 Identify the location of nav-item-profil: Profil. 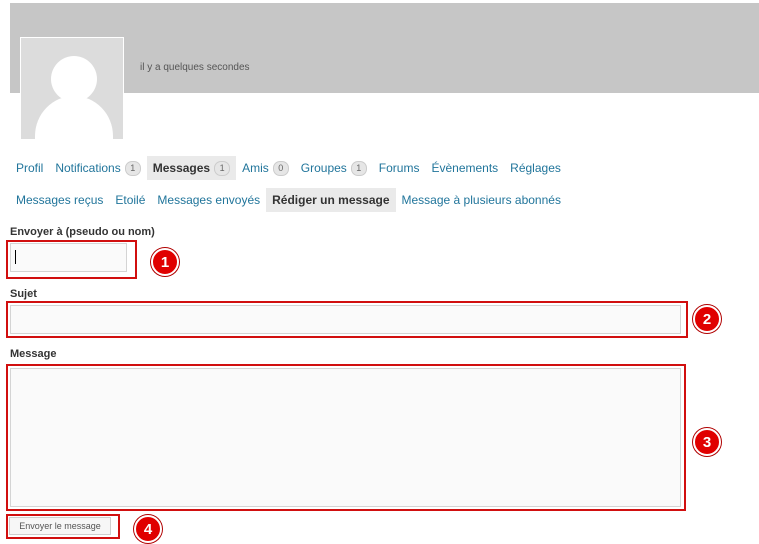
(29, 168).